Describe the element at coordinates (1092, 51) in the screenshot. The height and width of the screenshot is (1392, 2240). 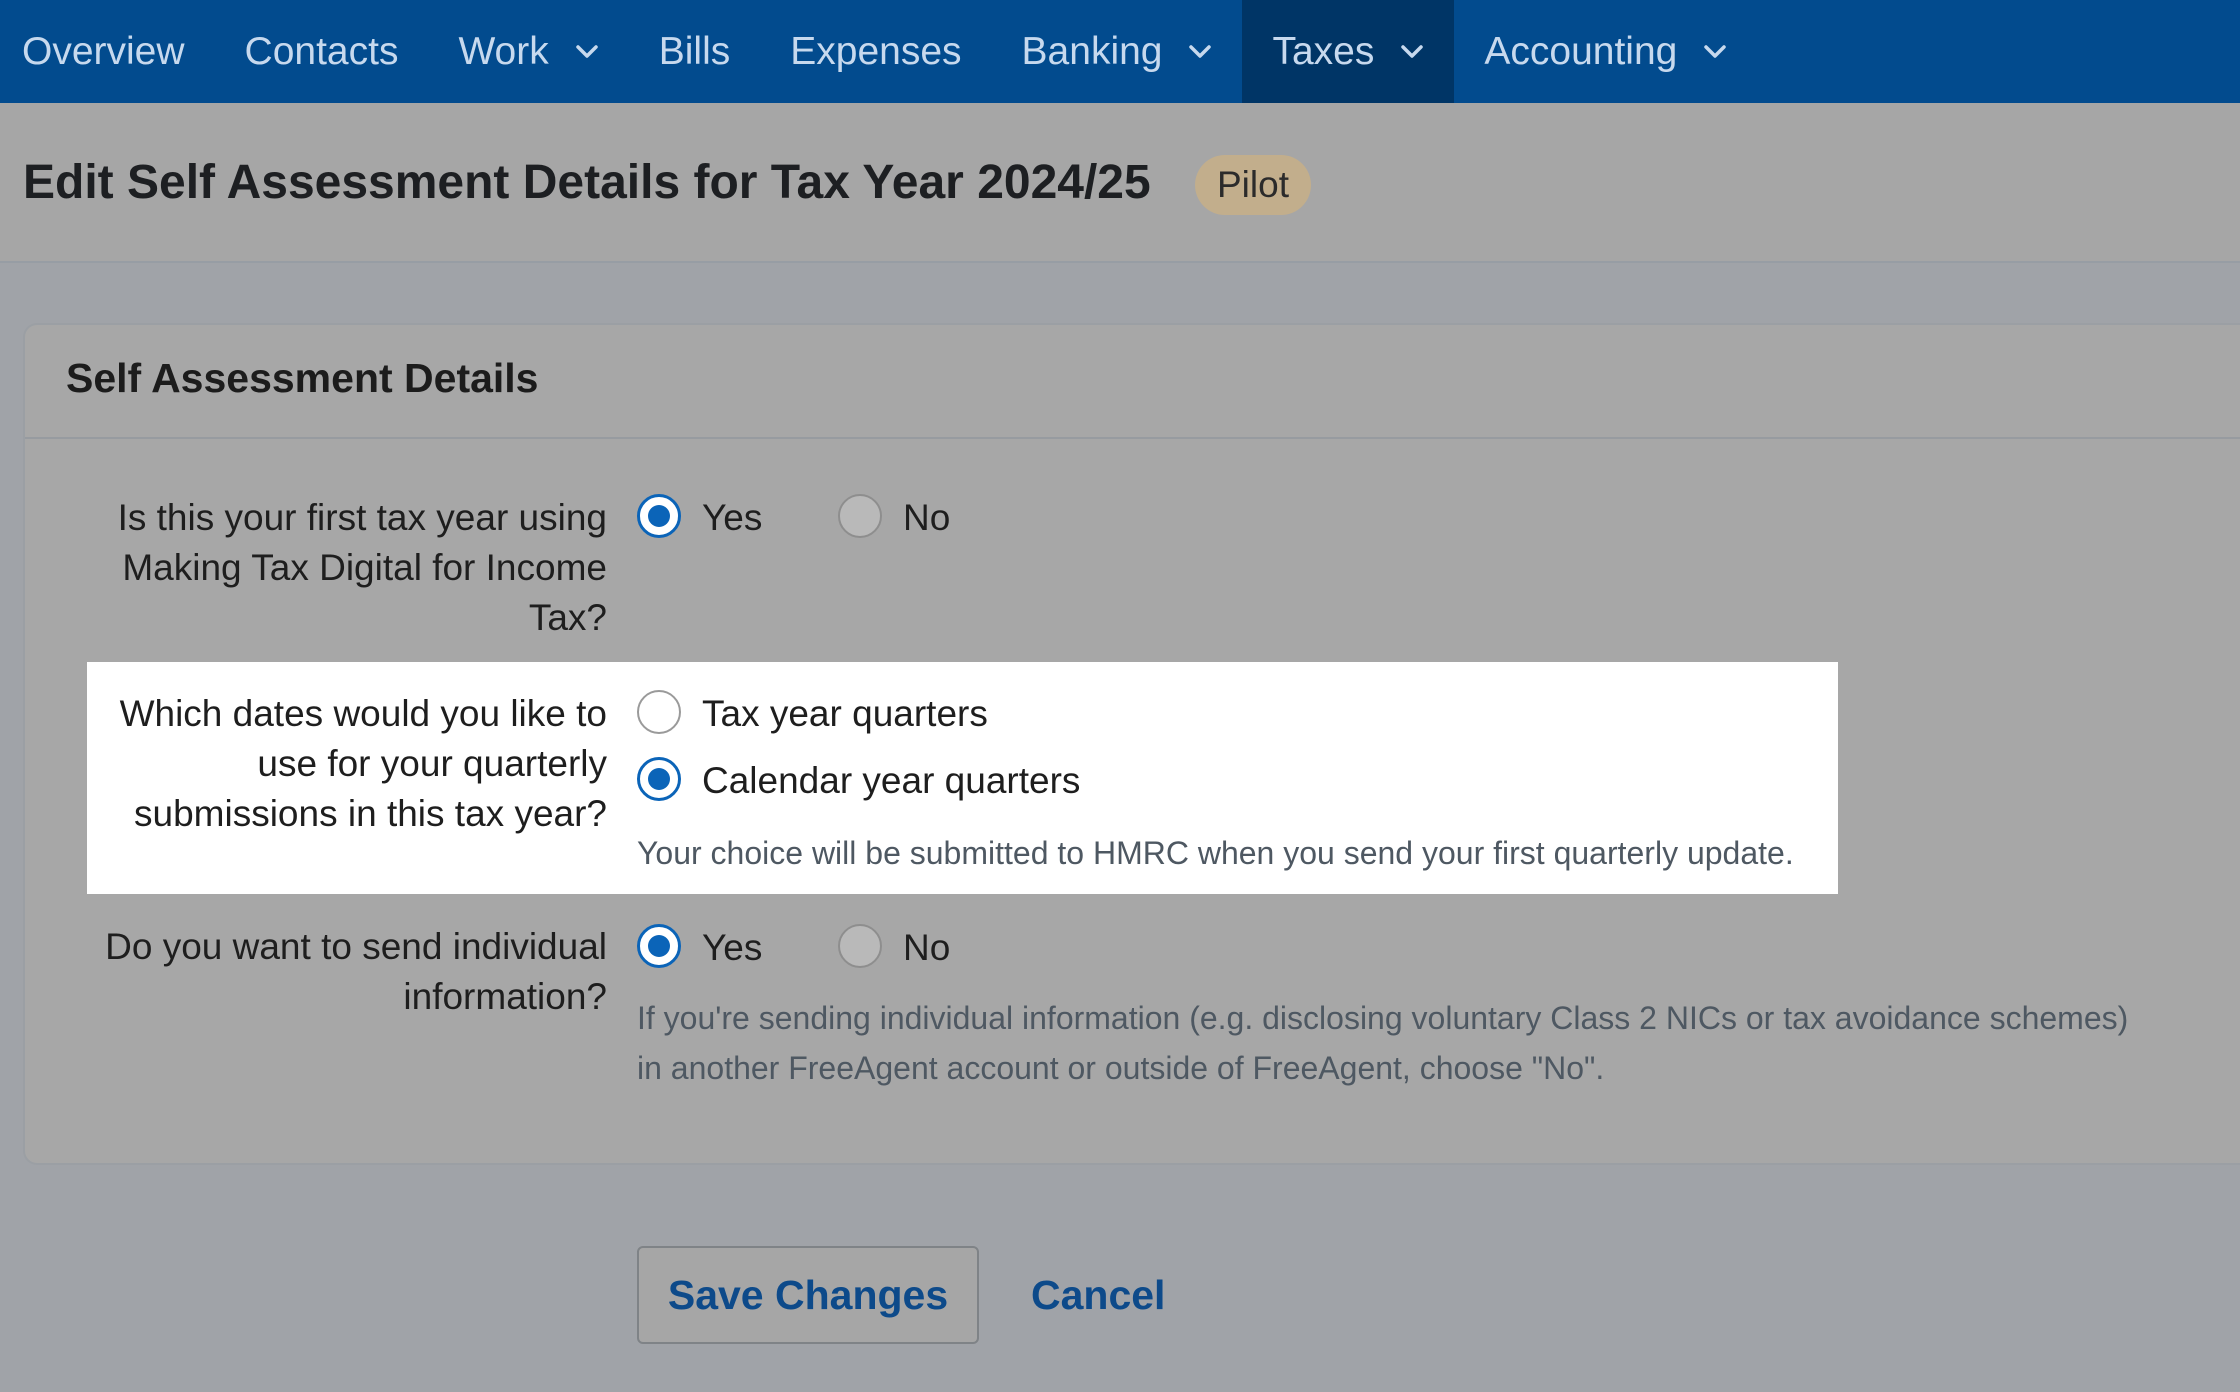
I see `nav-banking-label: Banking` at that location.